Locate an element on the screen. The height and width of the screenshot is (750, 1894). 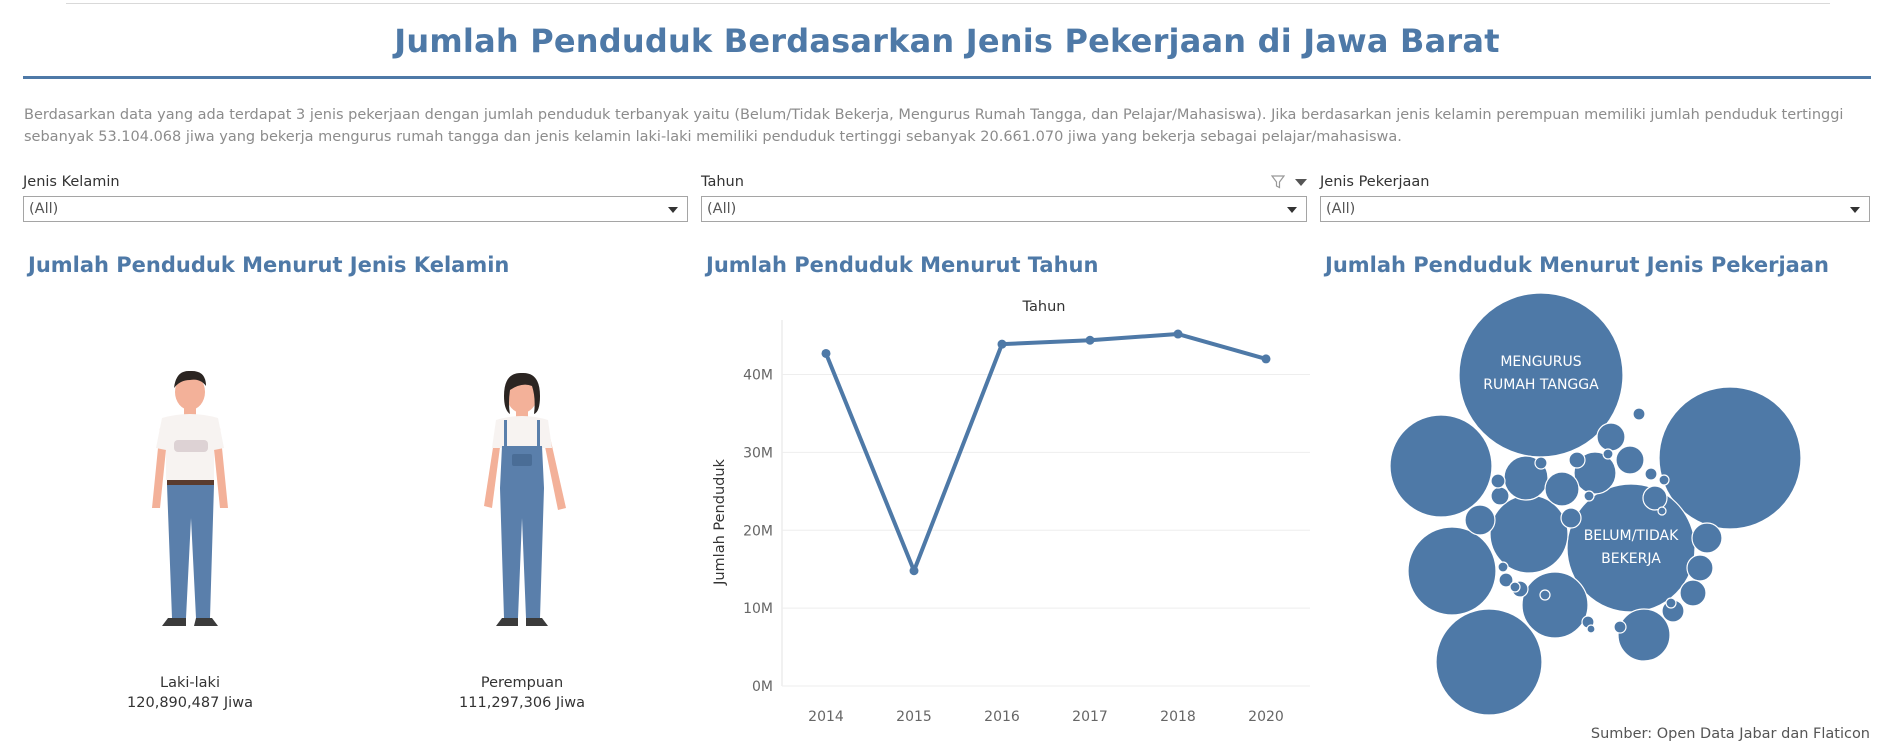
filter-tahun: Tahun (All) is located at coordinates (1004, 197).